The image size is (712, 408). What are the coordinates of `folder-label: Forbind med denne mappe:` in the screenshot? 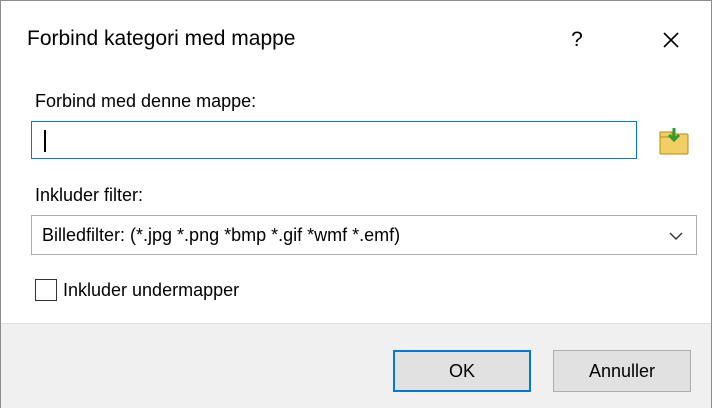 It's located at (146, 101).